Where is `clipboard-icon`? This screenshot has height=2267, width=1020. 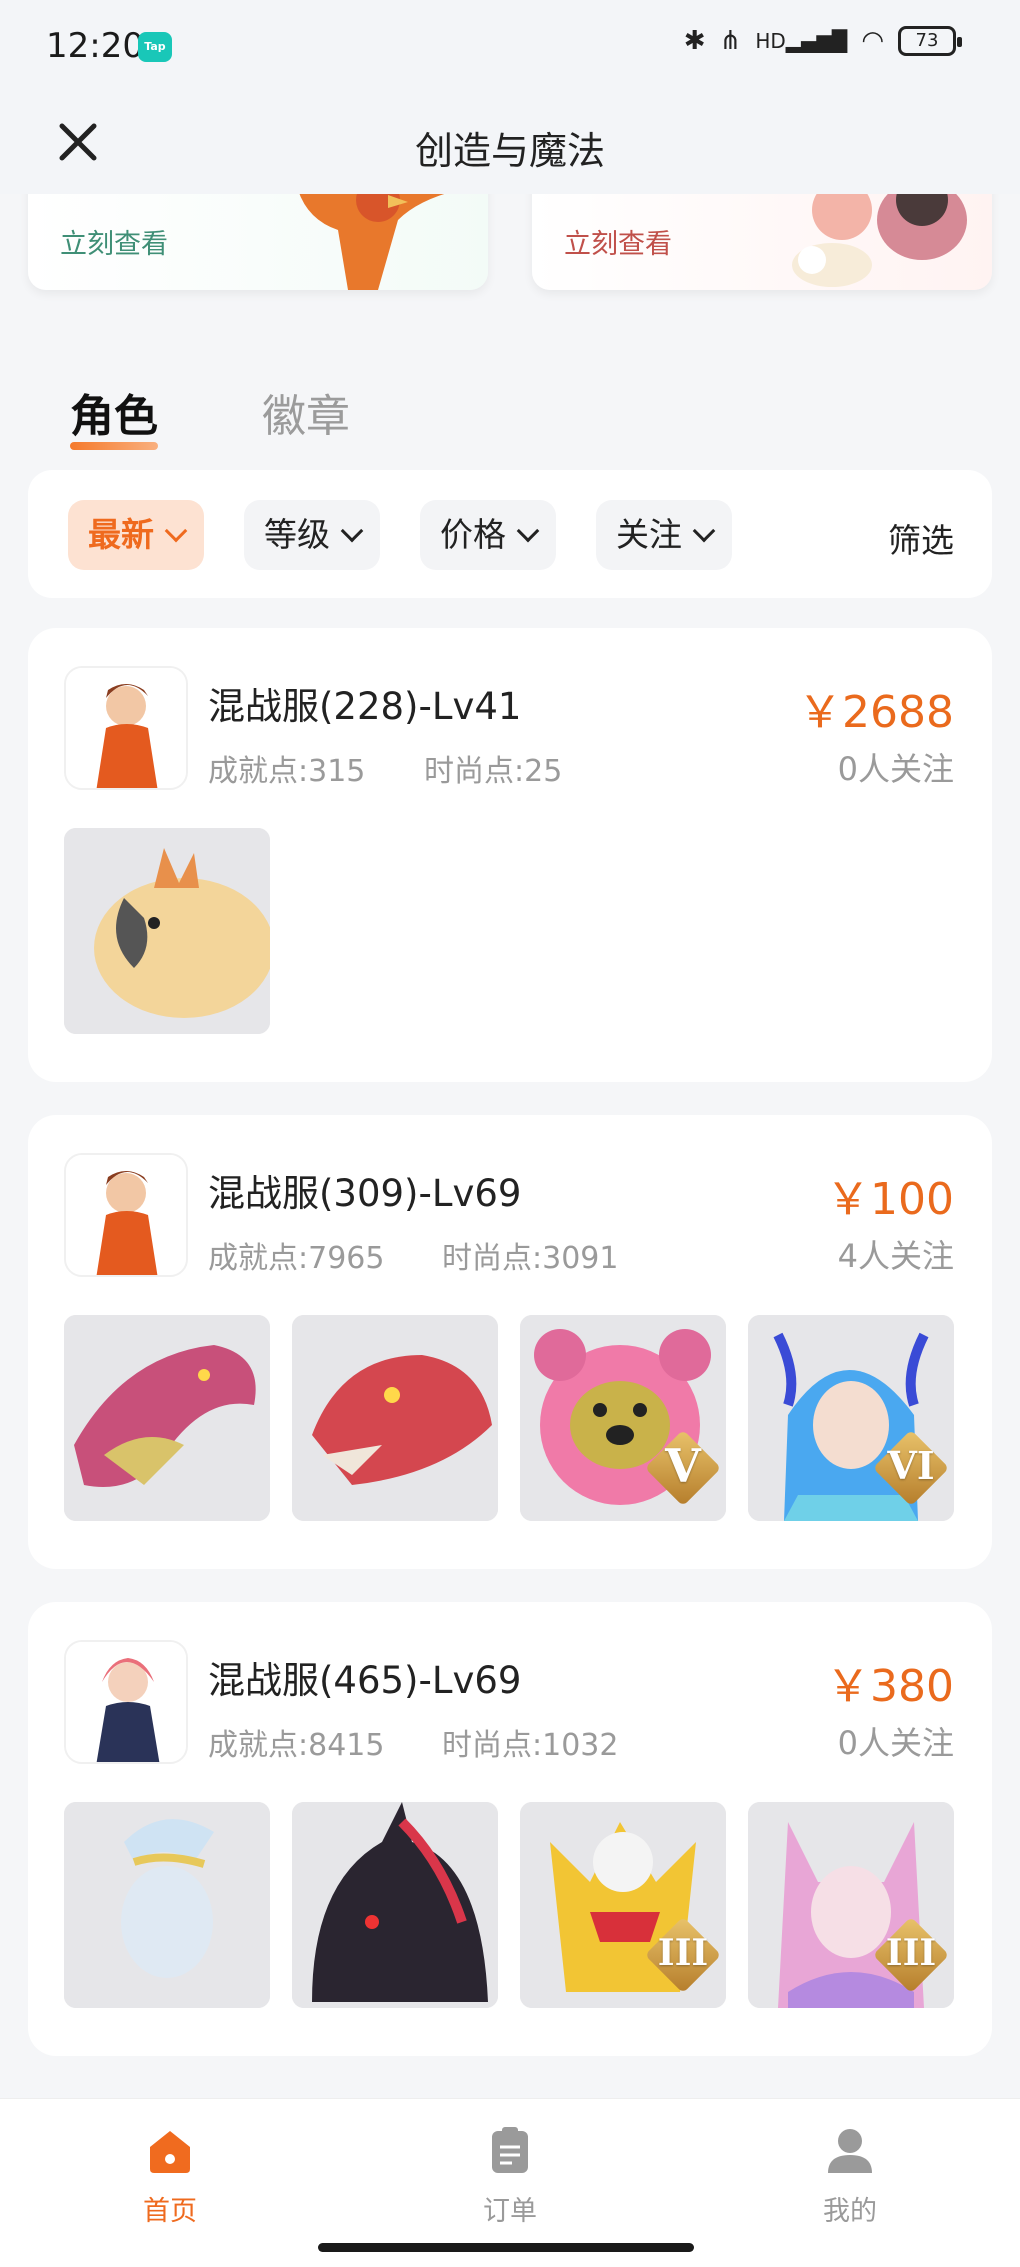 clipboard-icon is located at coordinates (510, 2150).